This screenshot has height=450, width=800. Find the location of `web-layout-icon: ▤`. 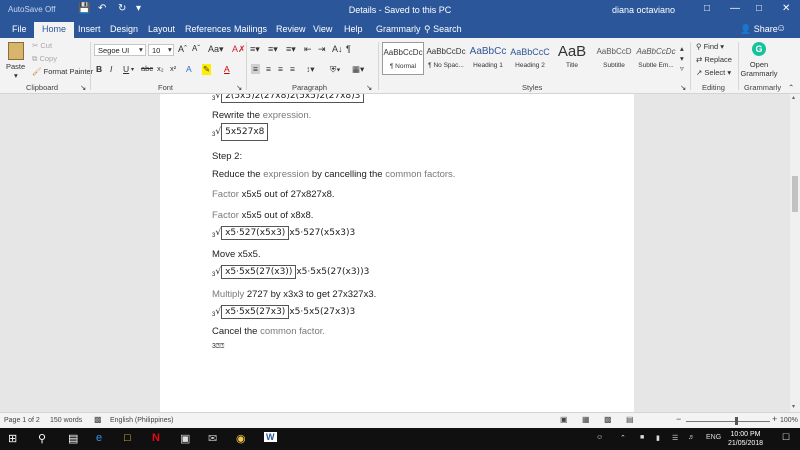

web-layout-icon: ▤ is located at coordinates (630, 419).